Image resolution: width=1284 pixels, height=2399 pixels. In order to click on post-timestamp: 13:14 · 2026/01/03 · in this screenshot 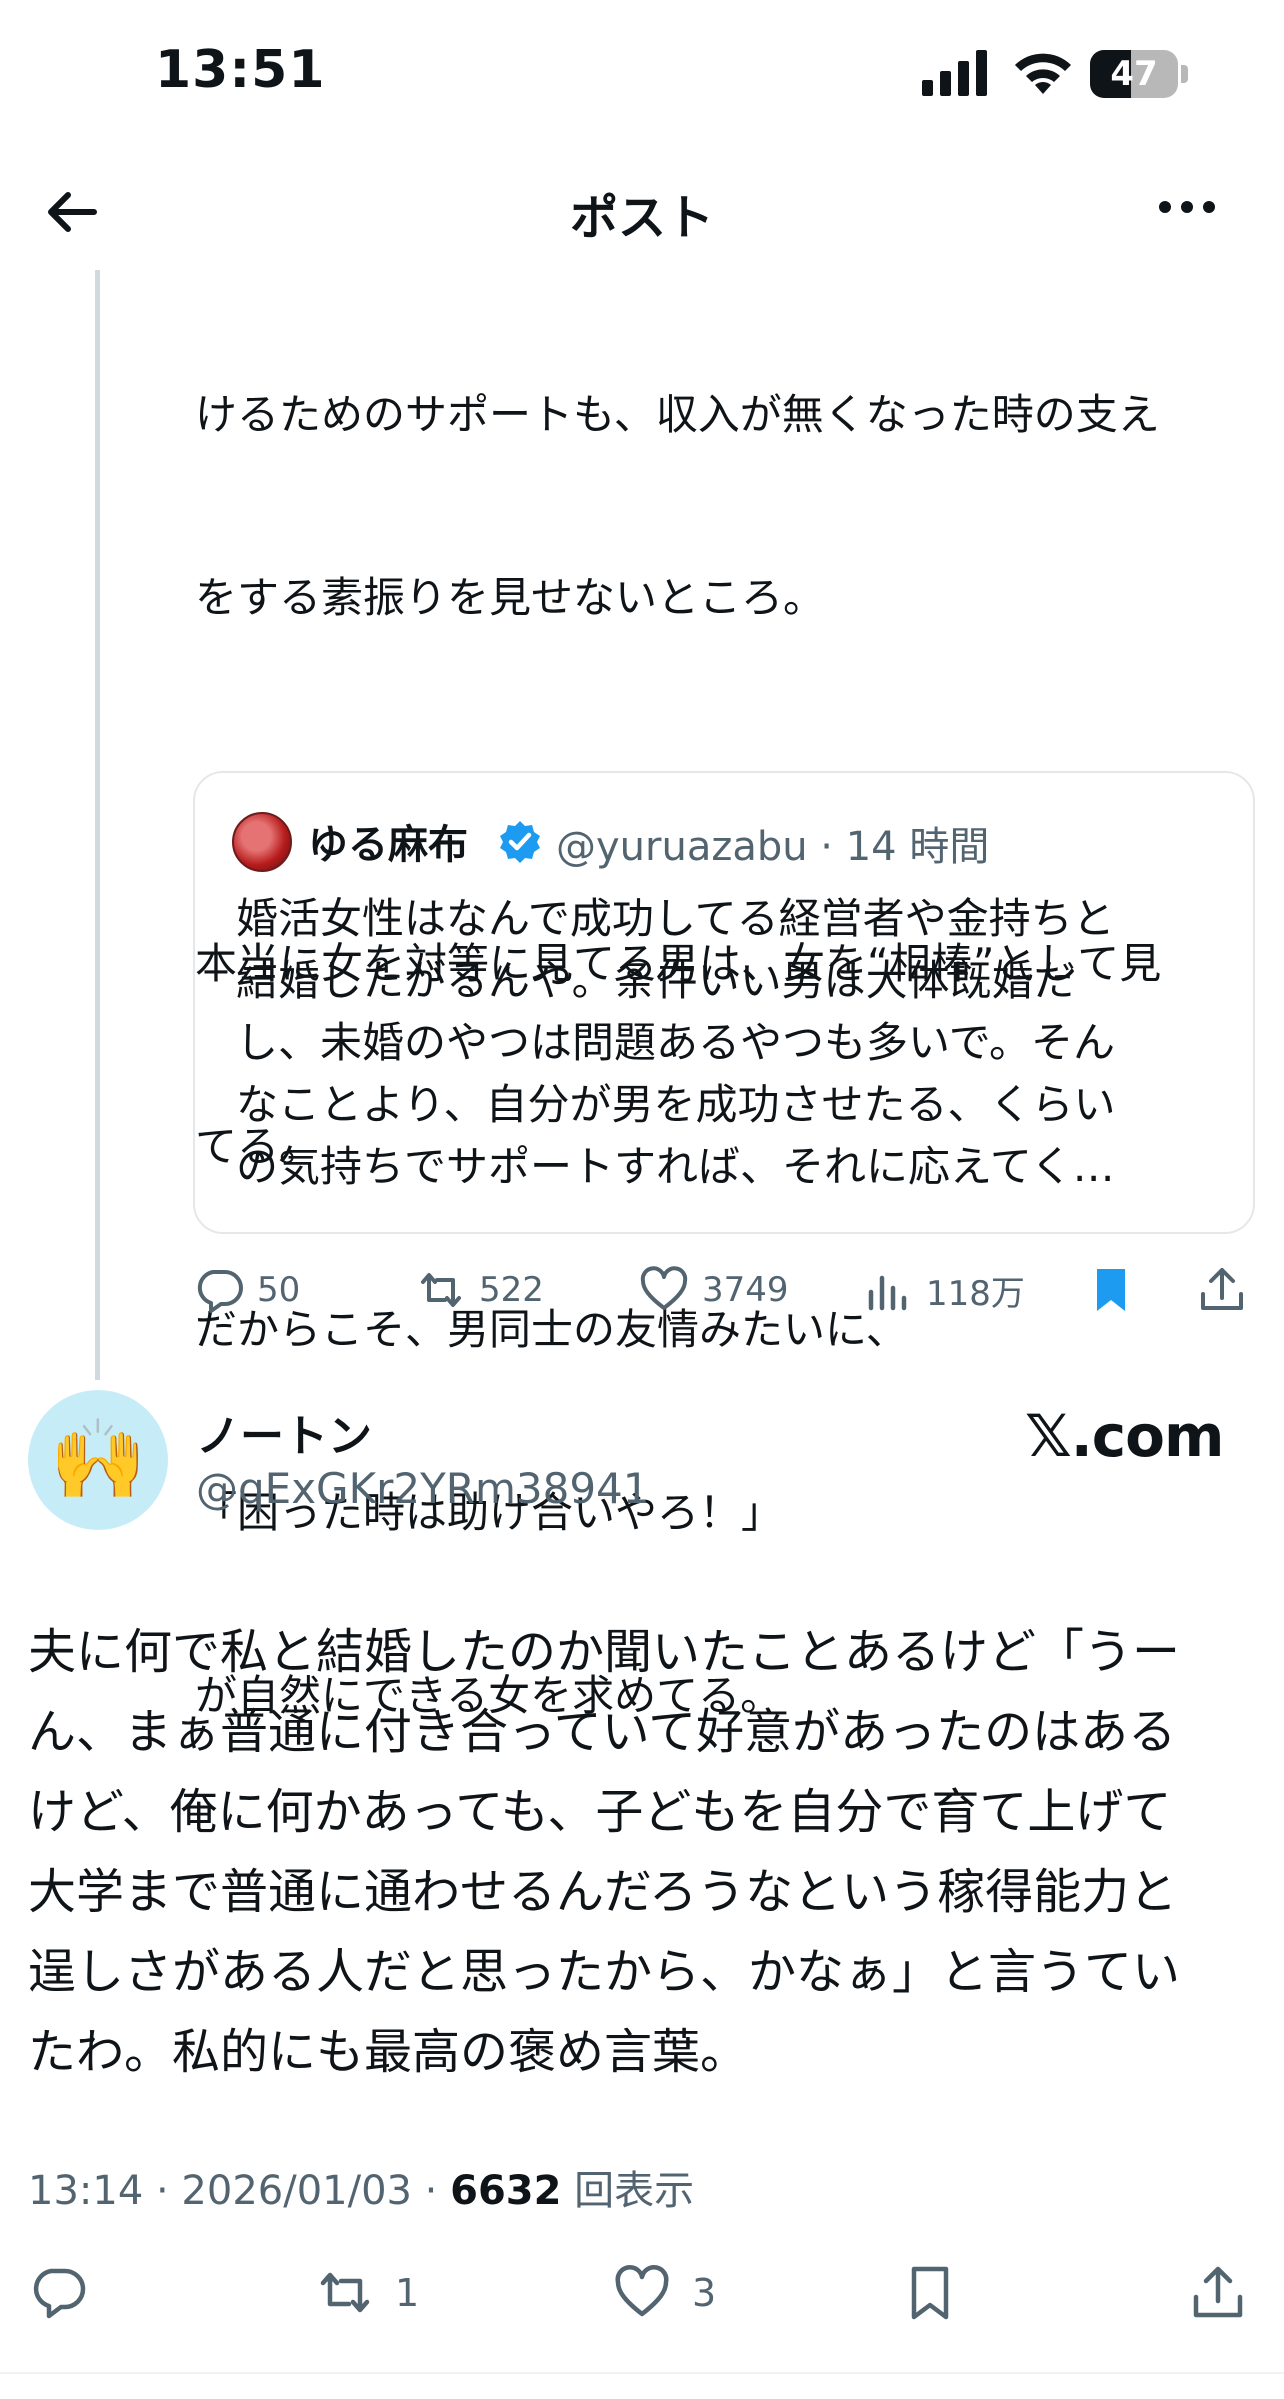, I will do `click(239, 2191)`.